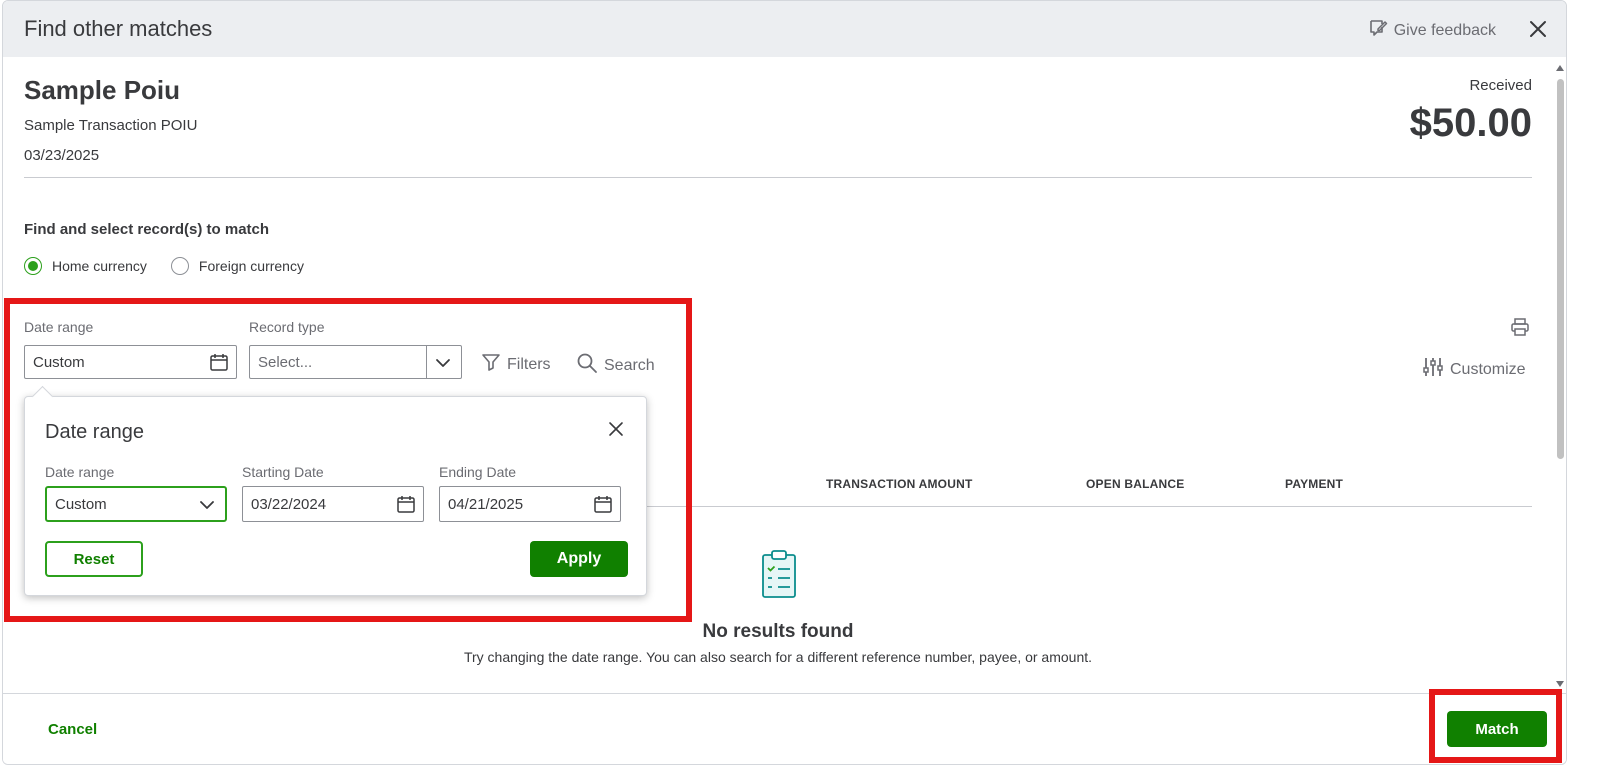 The height and width of the screenshot is (779, 1597). What do you see at coordinates (283, 472) in the screenshot?
I see `starting-date-label: Starting Date` at bounding box center [283, 472].